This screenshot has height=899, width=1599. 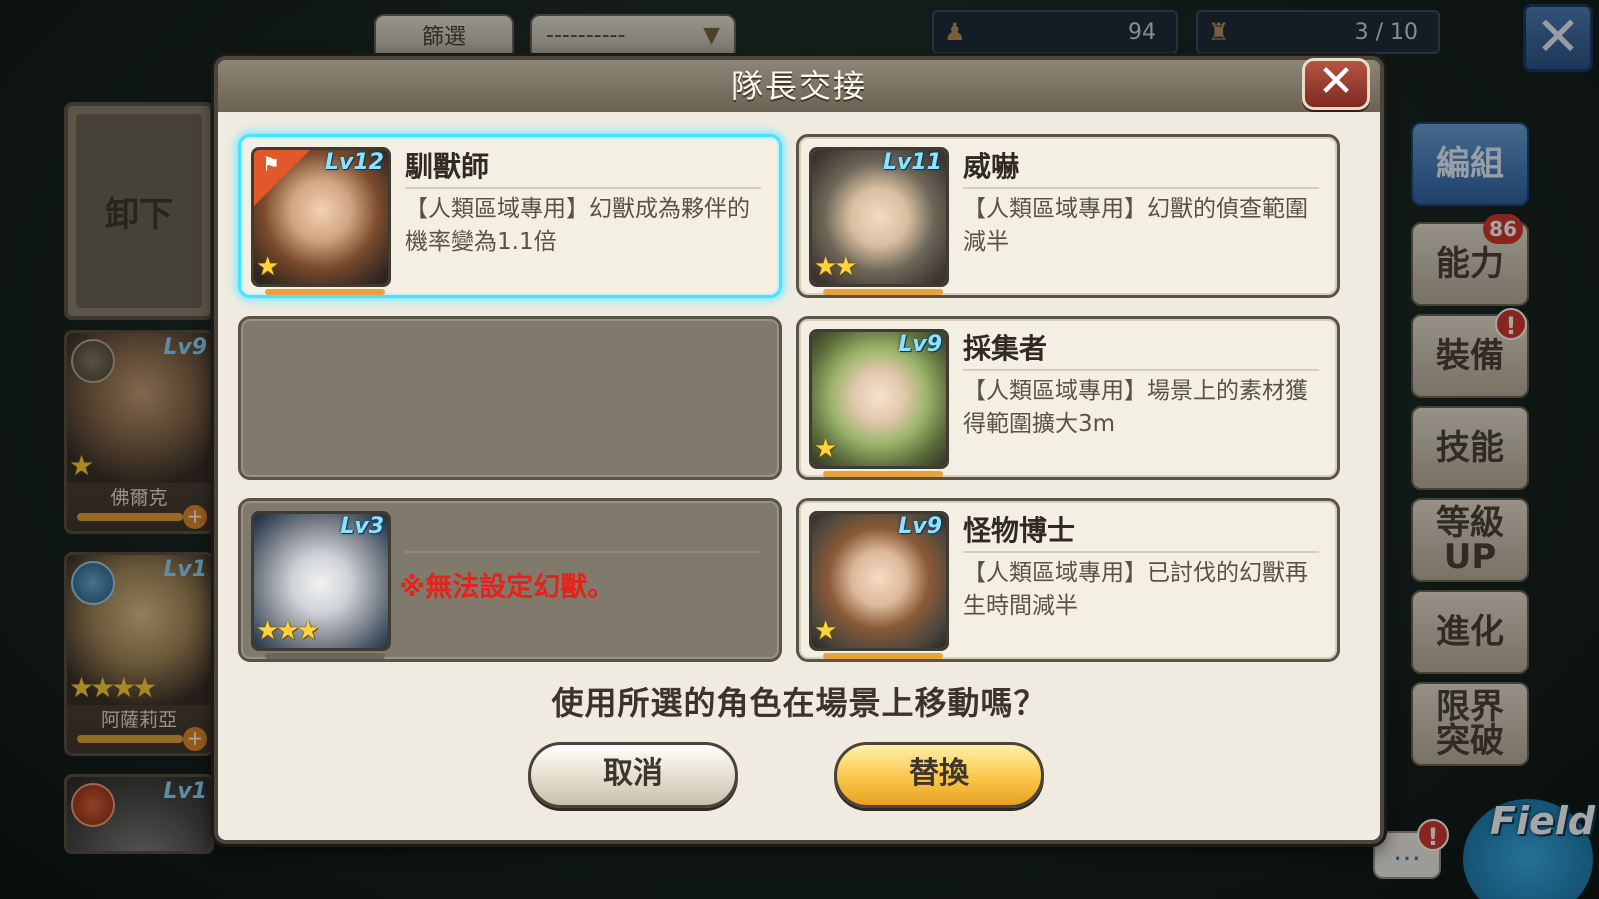 I want to click on replace-button: 替換, so click(x=939, y=775).